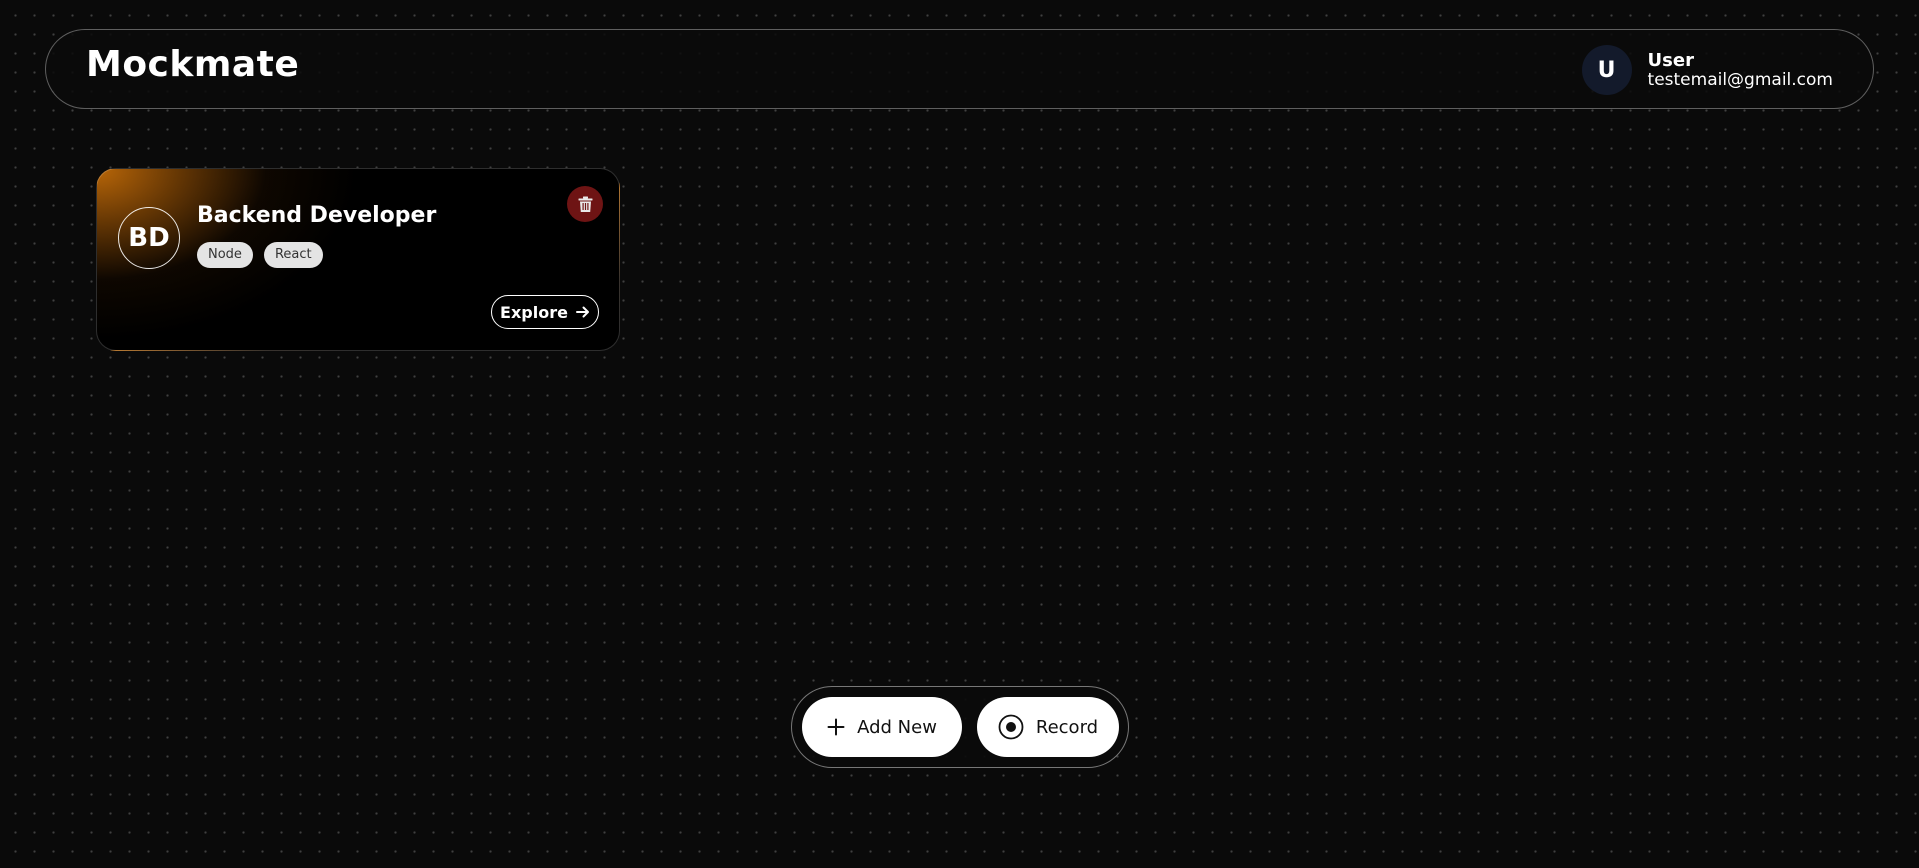  What do you see at coordinates (317, 215) in the screenshot?
I see `card-title: Backend Developer` at bounding box center [317, 215].